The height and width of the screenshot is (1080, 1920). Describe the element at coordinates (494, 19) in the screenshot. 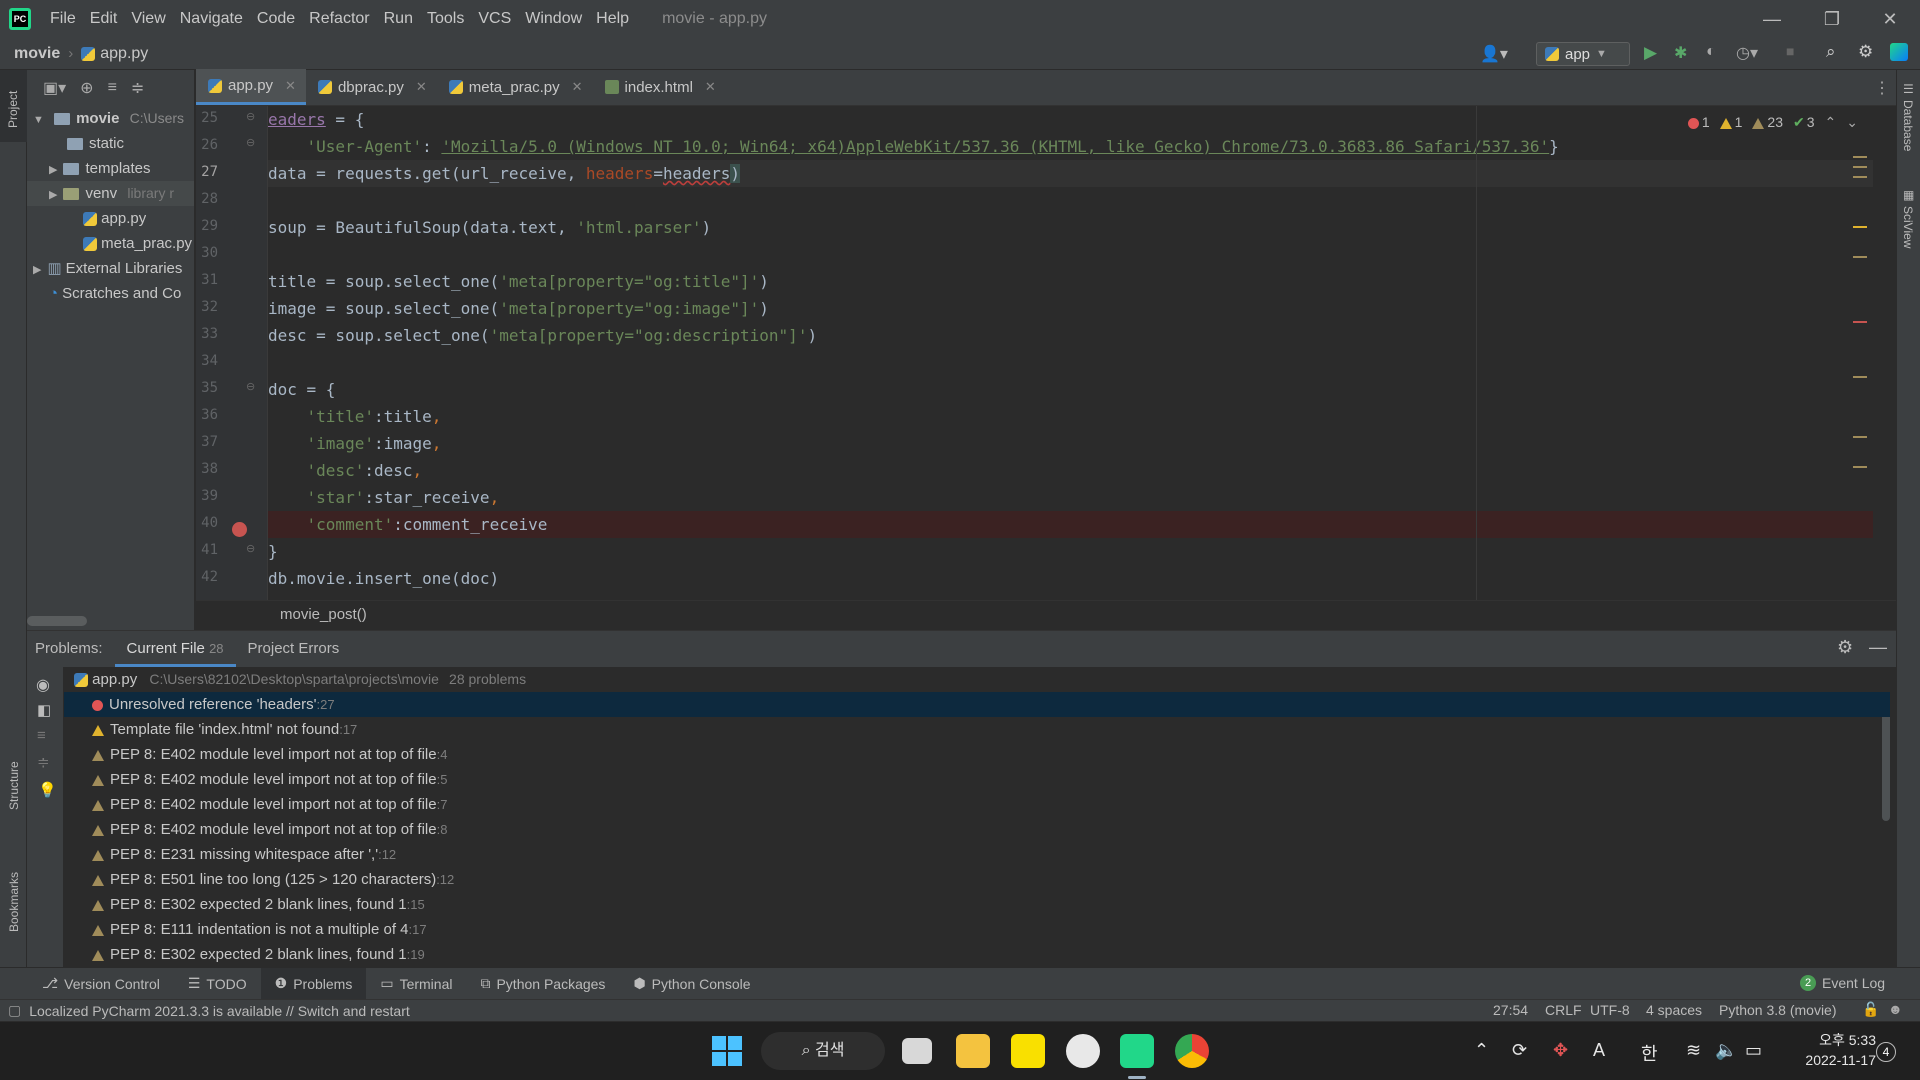

I see `menu-vcs: VCS` at that location.